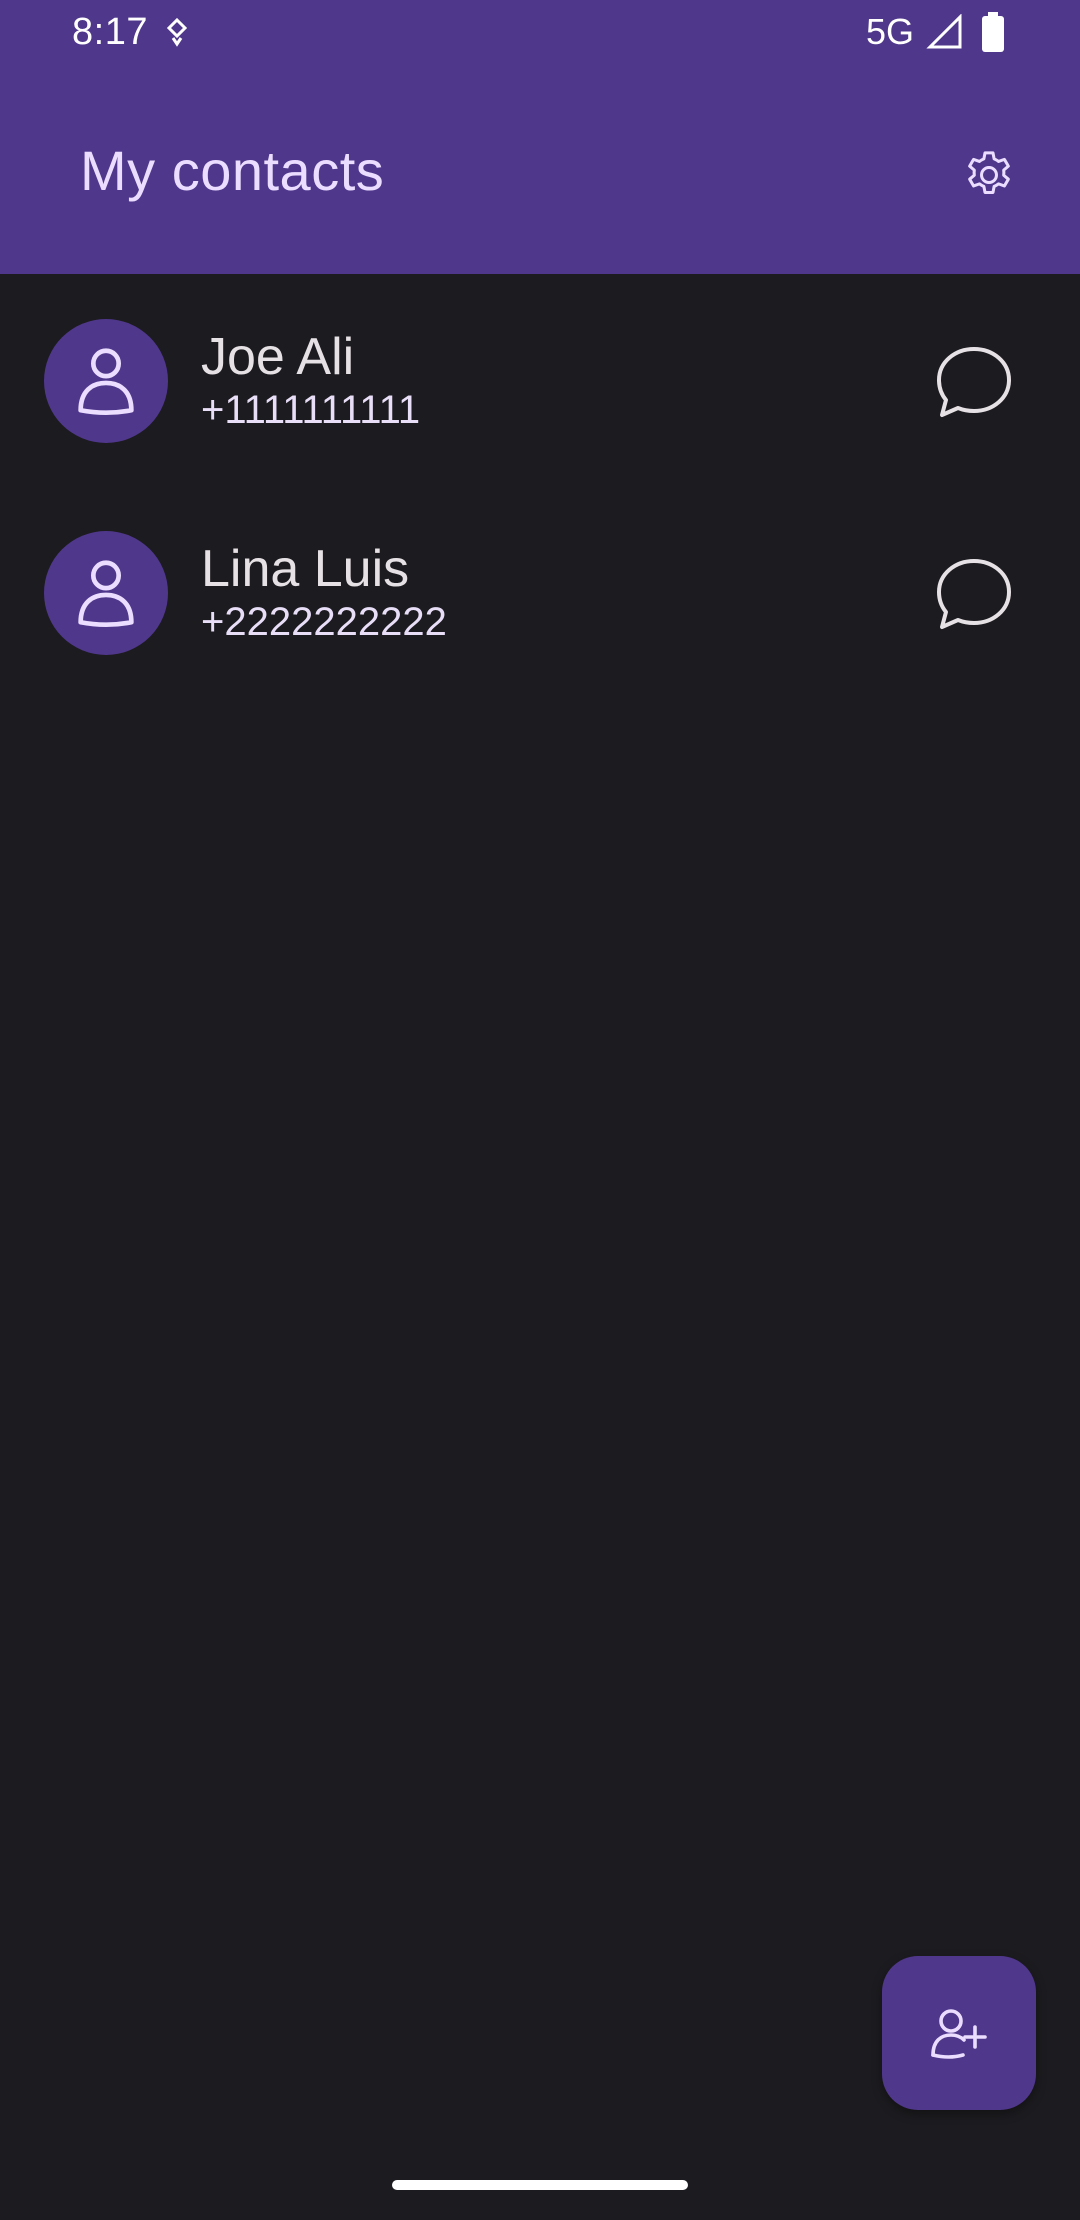 Image resolution: width=1080 pixels, height=2220 pixels. I want to click on settings-button, so click(989, 175).